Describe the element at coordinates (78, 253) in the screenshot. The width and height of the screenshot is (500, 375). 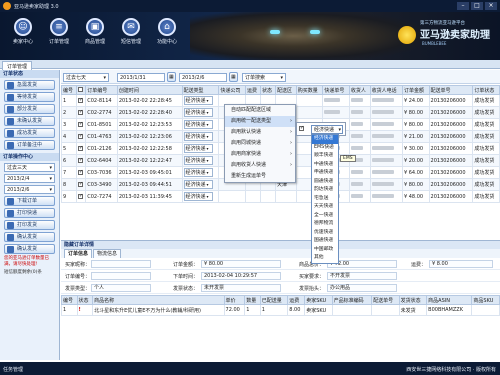
I see `tab-order-info: 订单信息` at that location.